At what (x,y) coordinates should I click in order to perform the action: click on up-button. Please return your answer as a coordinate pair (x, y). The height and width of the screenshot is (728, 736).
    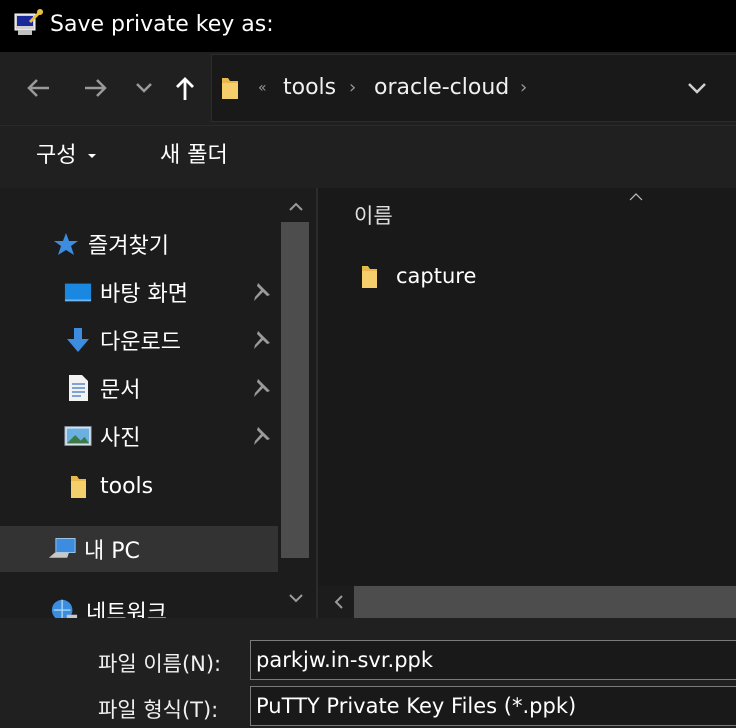
    Looking at the image, I should click on (185, 88).